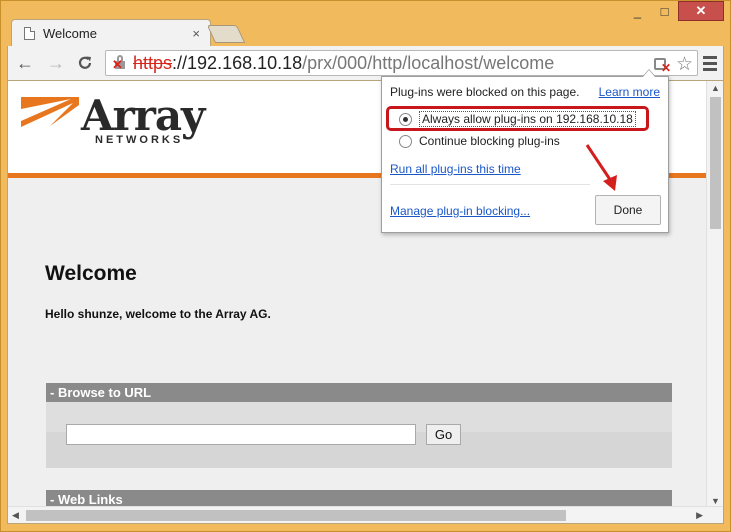 The width and height of the screenshot is (731, 532). I want to click on radio-always-allow: Always allow plug-ins on 192.168.10.18, so click(517, 119).